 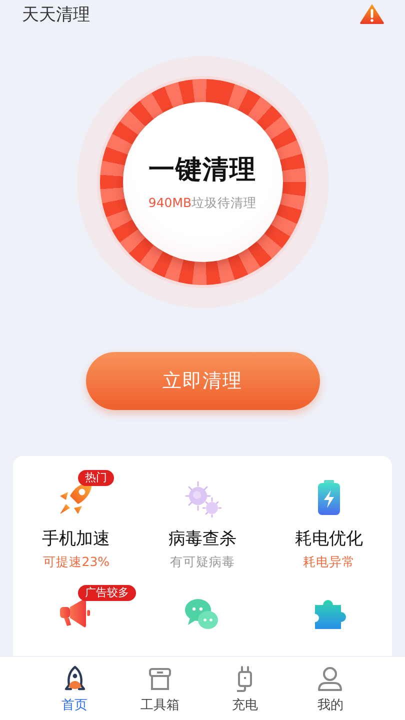 What do you see at coordinates (170, 203) in the screenshot?
I see `junk-size: 940MB` at bounding box center [170, 203].